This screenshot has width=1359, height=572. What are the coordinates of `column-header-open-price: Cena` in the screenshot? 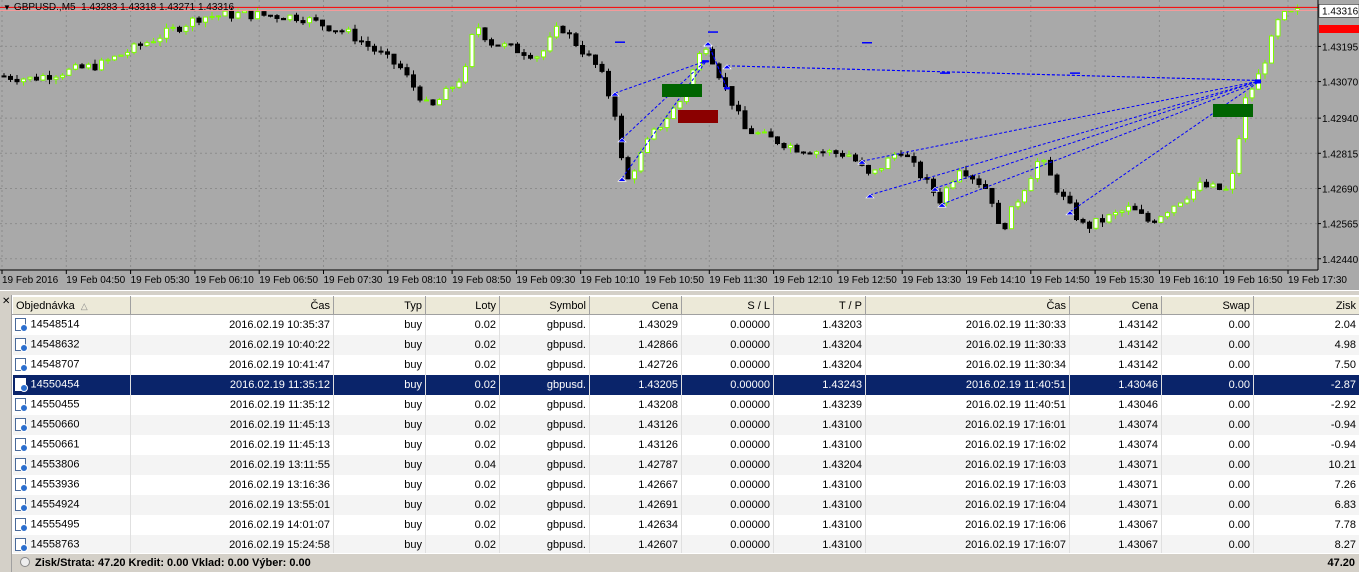 It's located at (635, 305).